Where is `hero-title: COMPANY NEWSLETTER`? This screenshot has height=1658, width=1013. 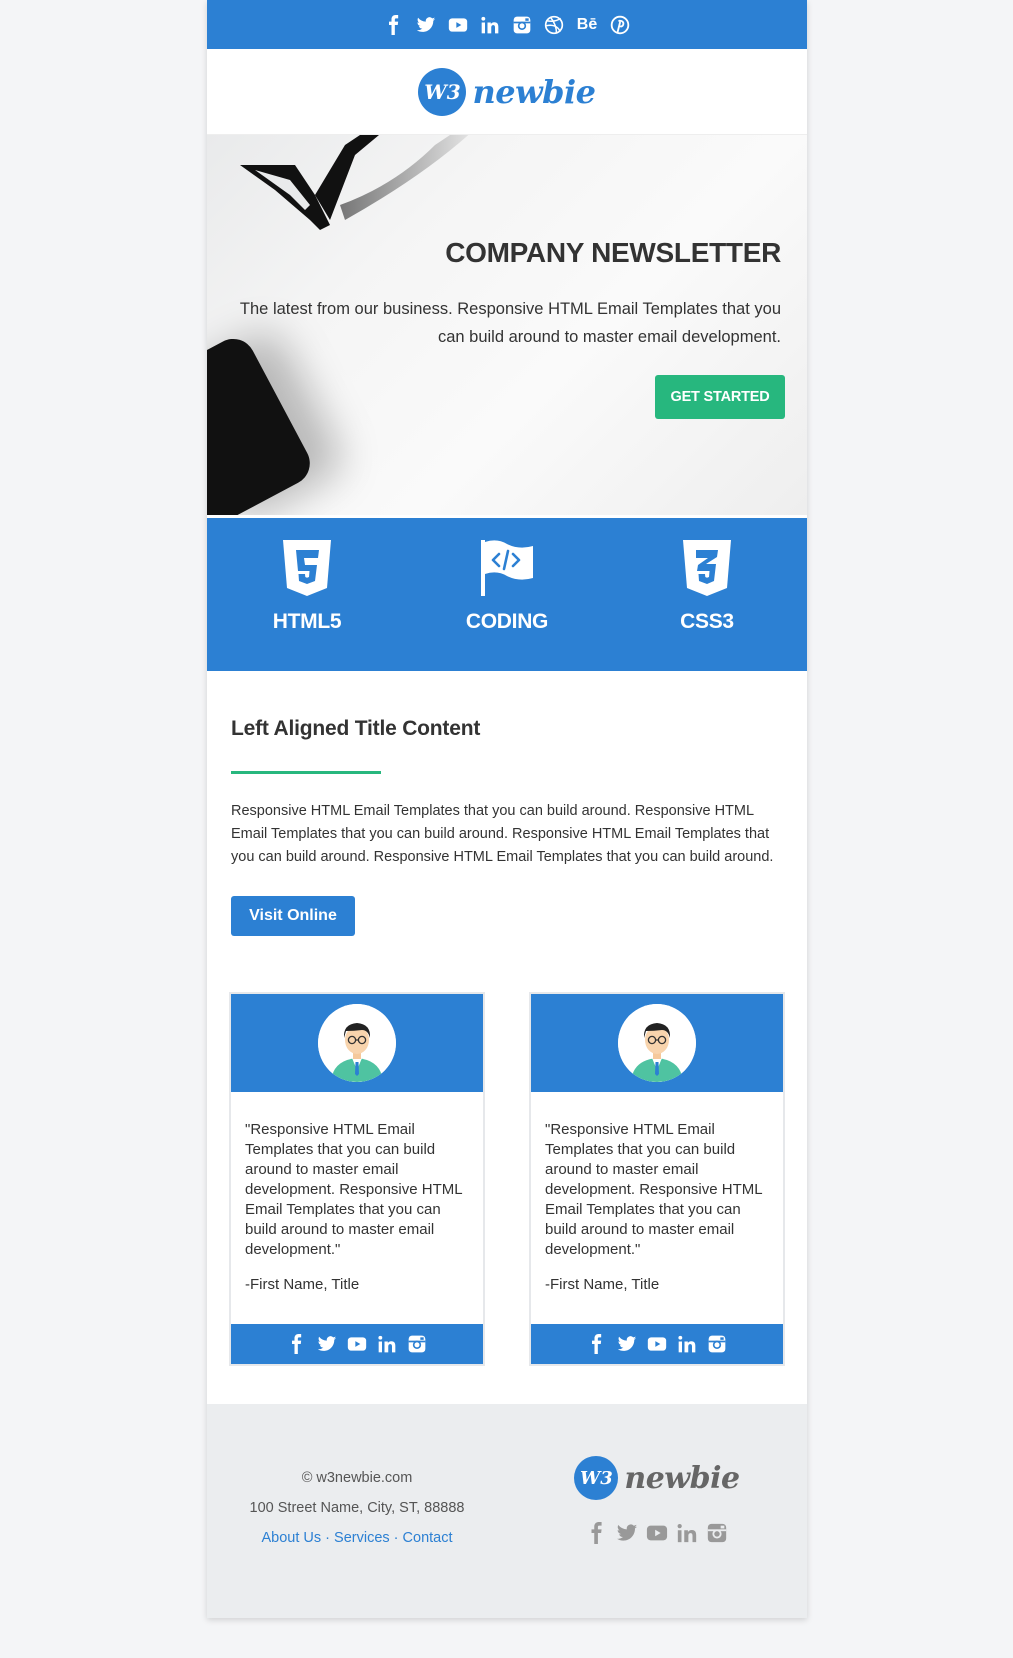 hero-title: COMPANY NEWSLETTER is located at coordinates (613, 252).